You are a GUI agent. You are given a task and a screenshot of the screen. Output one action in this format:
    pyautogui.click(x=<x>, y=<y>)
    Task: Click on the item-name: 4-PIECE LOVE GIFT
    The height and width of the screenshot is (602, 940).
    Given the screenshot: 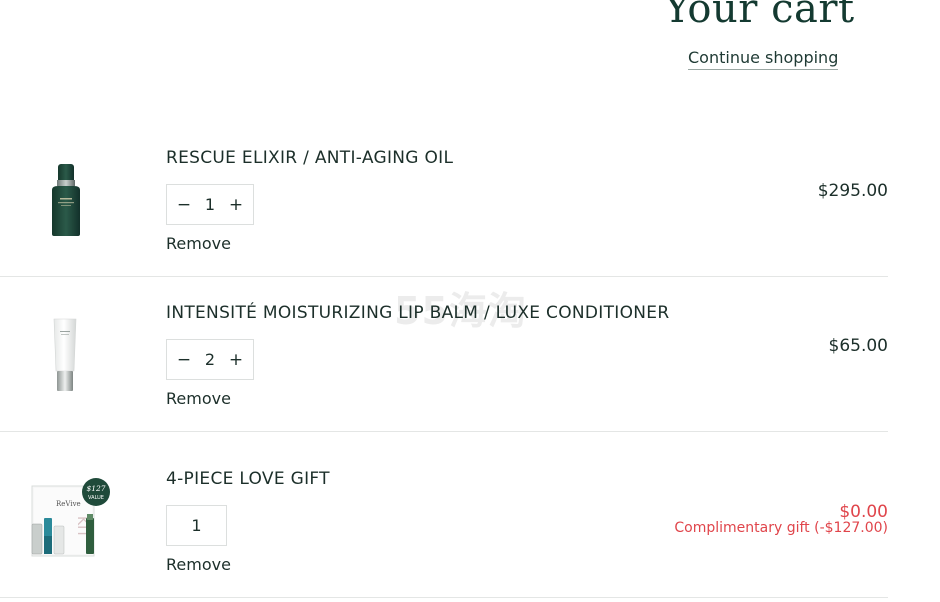 What is the action you would take?
    pyautogui.click(x=248, y=479)
    